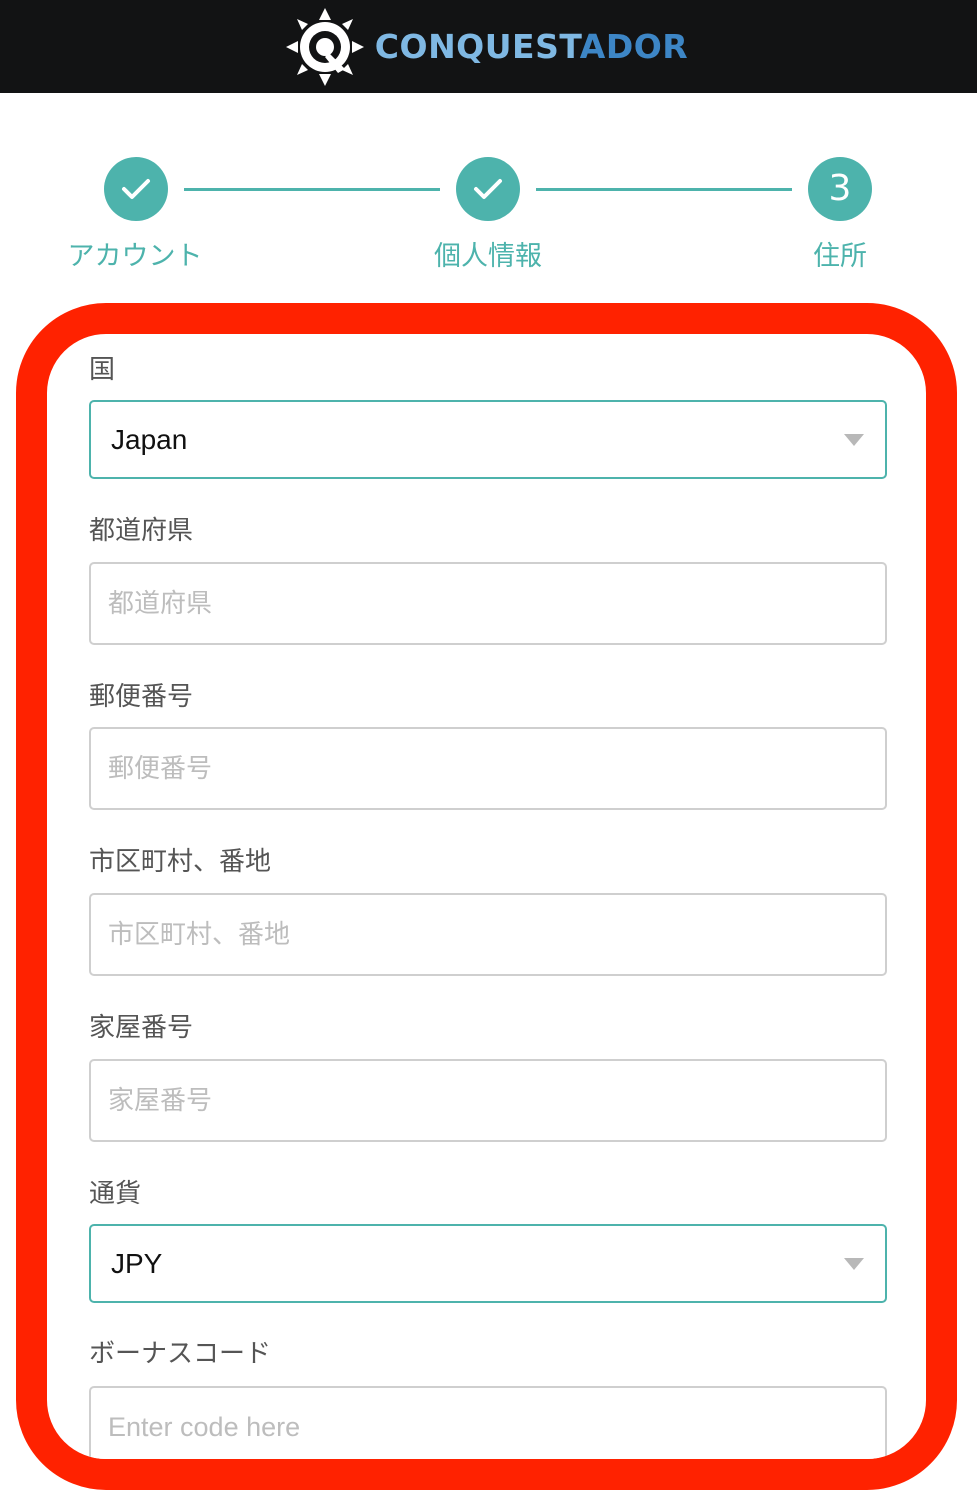 The height and width of the screenshot is (1491, 977). What do you see at coordinates (488, 1100) in the screenshot?
I see `house-number-input` at bounding box center [488, 1100].